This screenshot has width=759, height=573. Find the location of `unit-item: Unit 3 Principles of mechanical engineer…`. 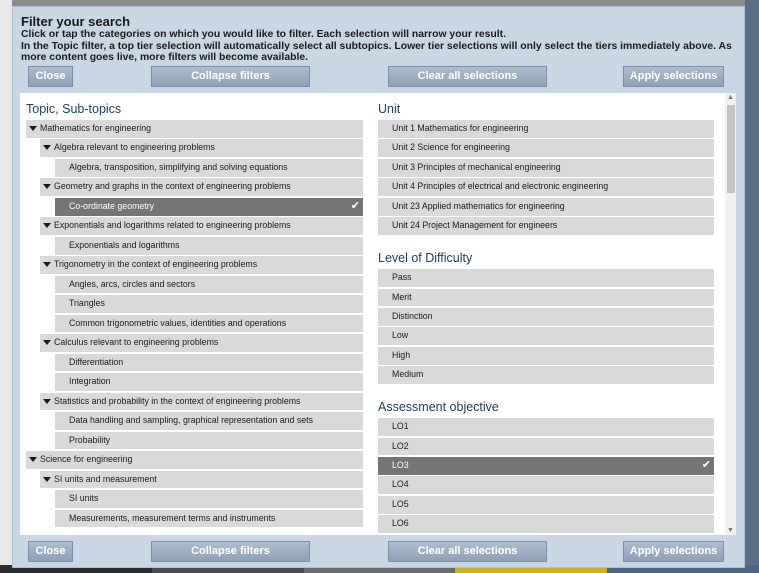

unit-item: Unit 3 Principles of mechanical engineer… is located at coordinates (546, 167).